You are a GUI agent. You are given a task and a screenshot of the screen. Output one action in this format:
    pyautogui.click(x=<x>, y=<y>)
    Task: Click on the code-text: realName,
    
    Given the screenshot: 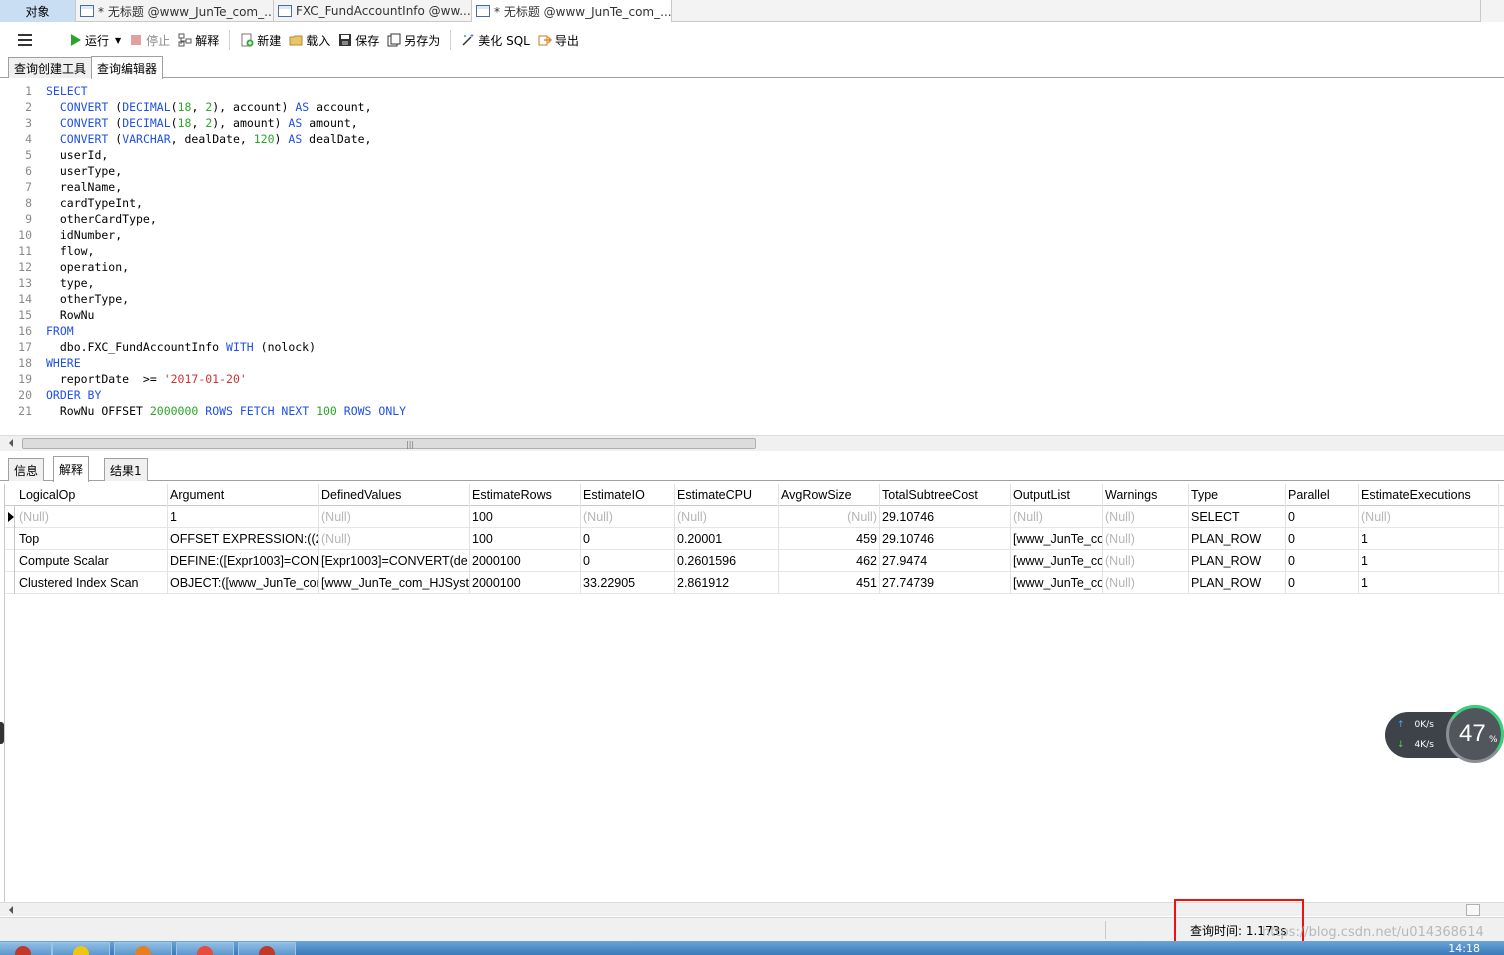 What is the action you would take?
    pyautogui.click(x=84, y=187)
    